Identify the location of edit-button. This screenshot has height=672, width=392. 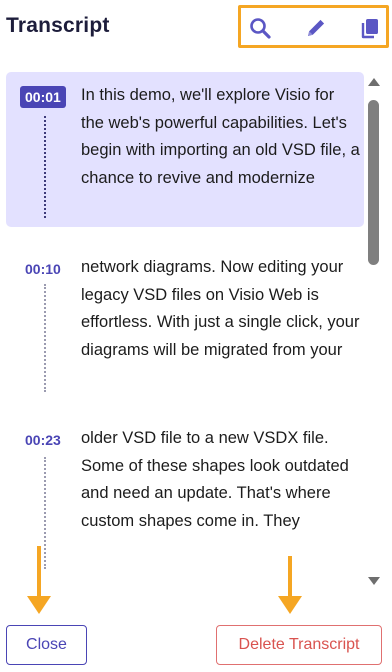
(316, 28).